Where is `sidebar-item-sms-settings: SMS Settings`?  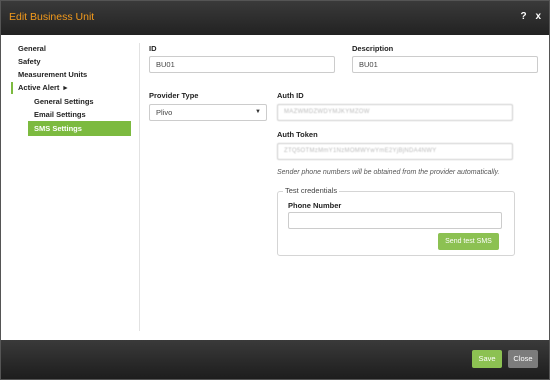 sidebar-item-sms-settings: SMS Settings is located at coordinates (79, 128).